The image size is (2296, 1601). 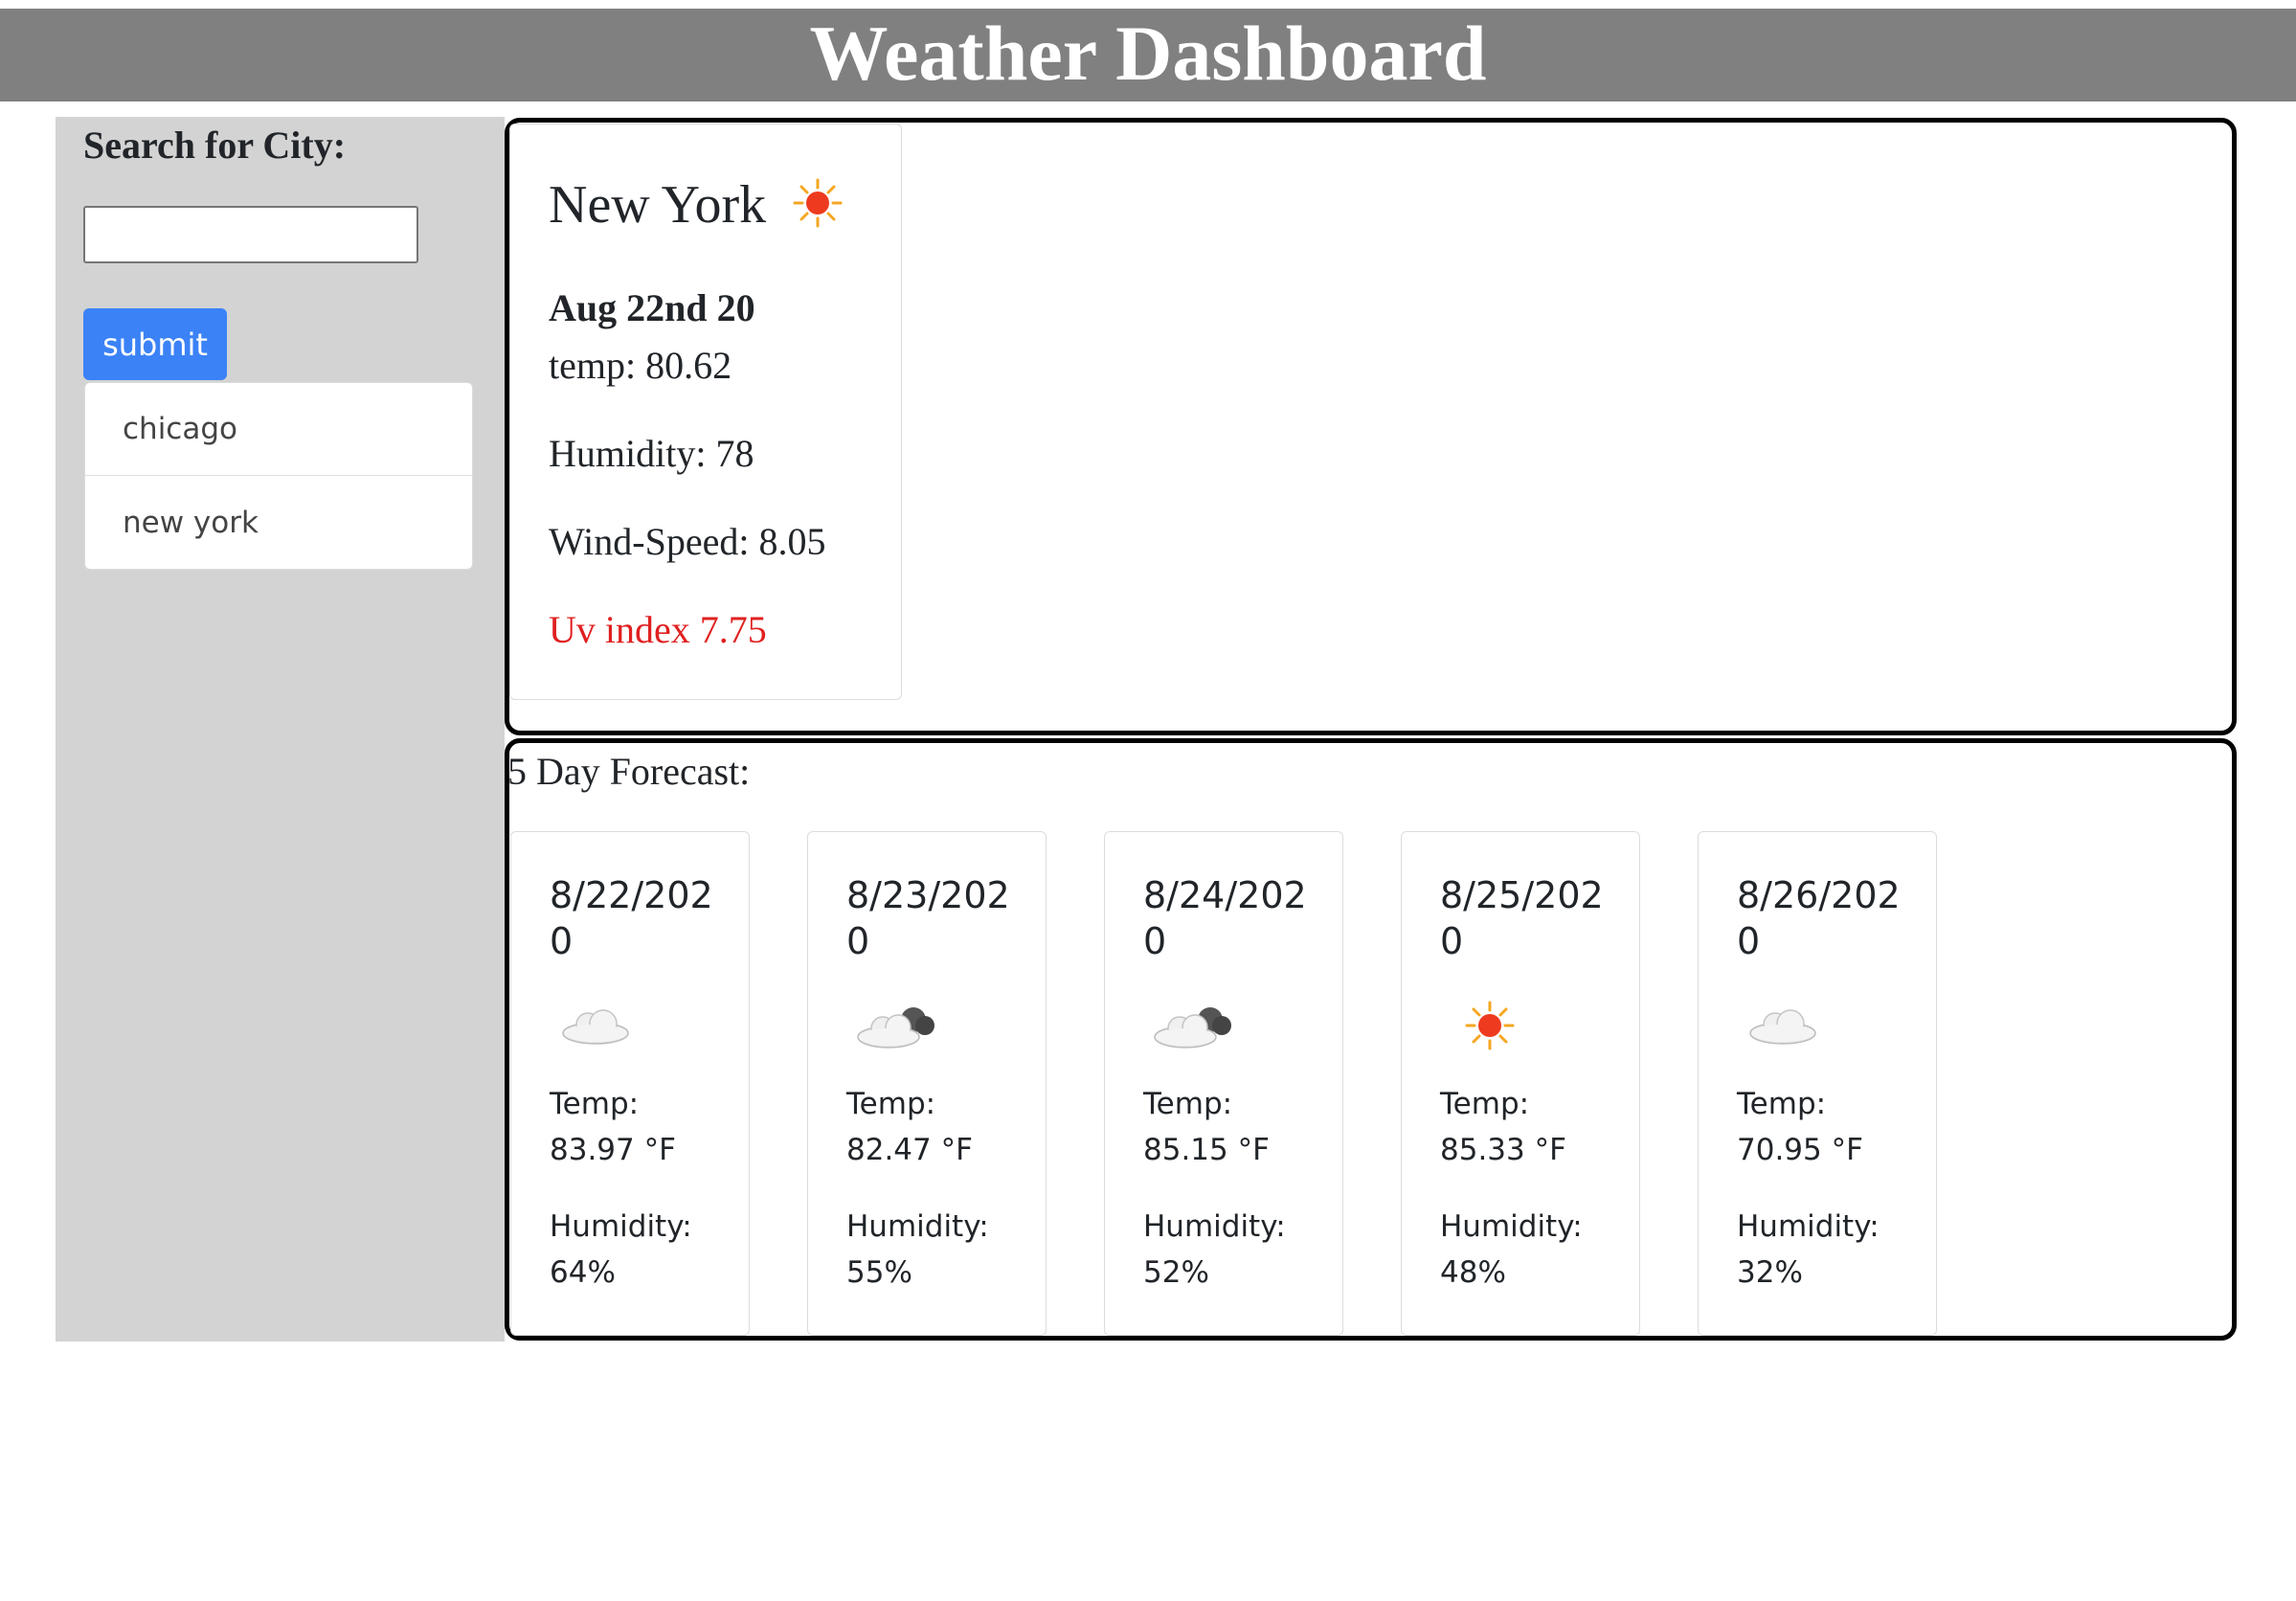 I want to click on page-title: Weather Dashboard, so click(x=1148, y=53).